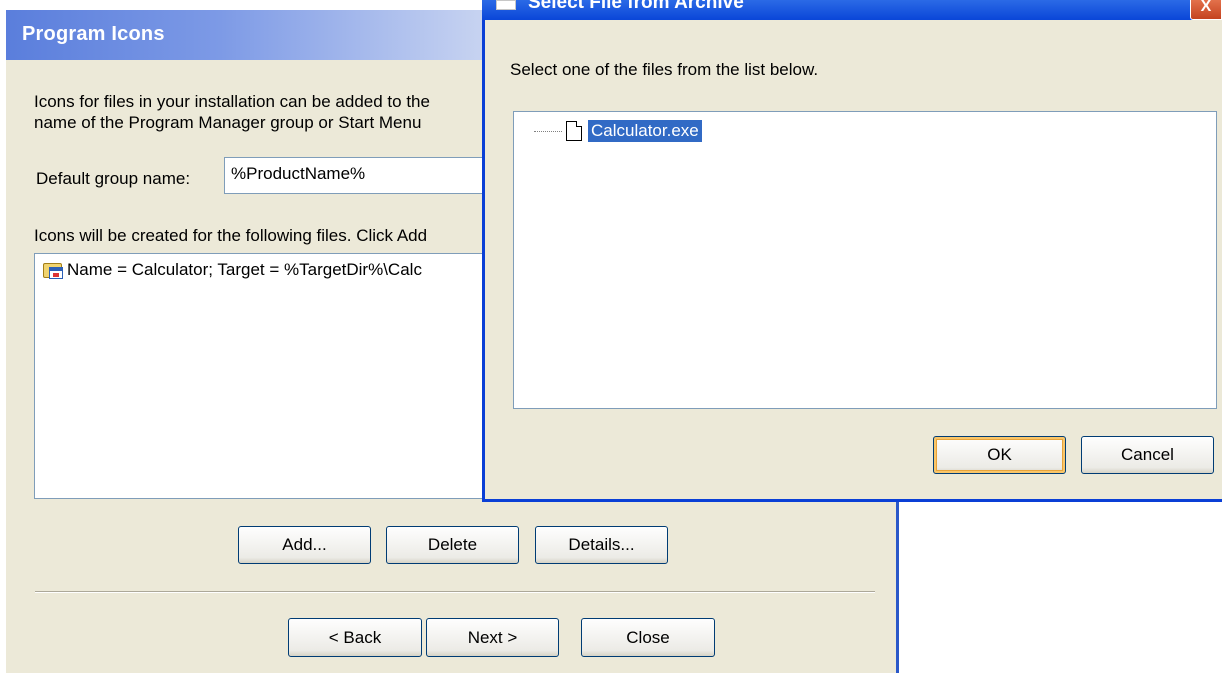  What do you see at coordinates (113, 178) in the screenshot?
I see `default-group-label: Default group name:` at bounding box center [113, 178].